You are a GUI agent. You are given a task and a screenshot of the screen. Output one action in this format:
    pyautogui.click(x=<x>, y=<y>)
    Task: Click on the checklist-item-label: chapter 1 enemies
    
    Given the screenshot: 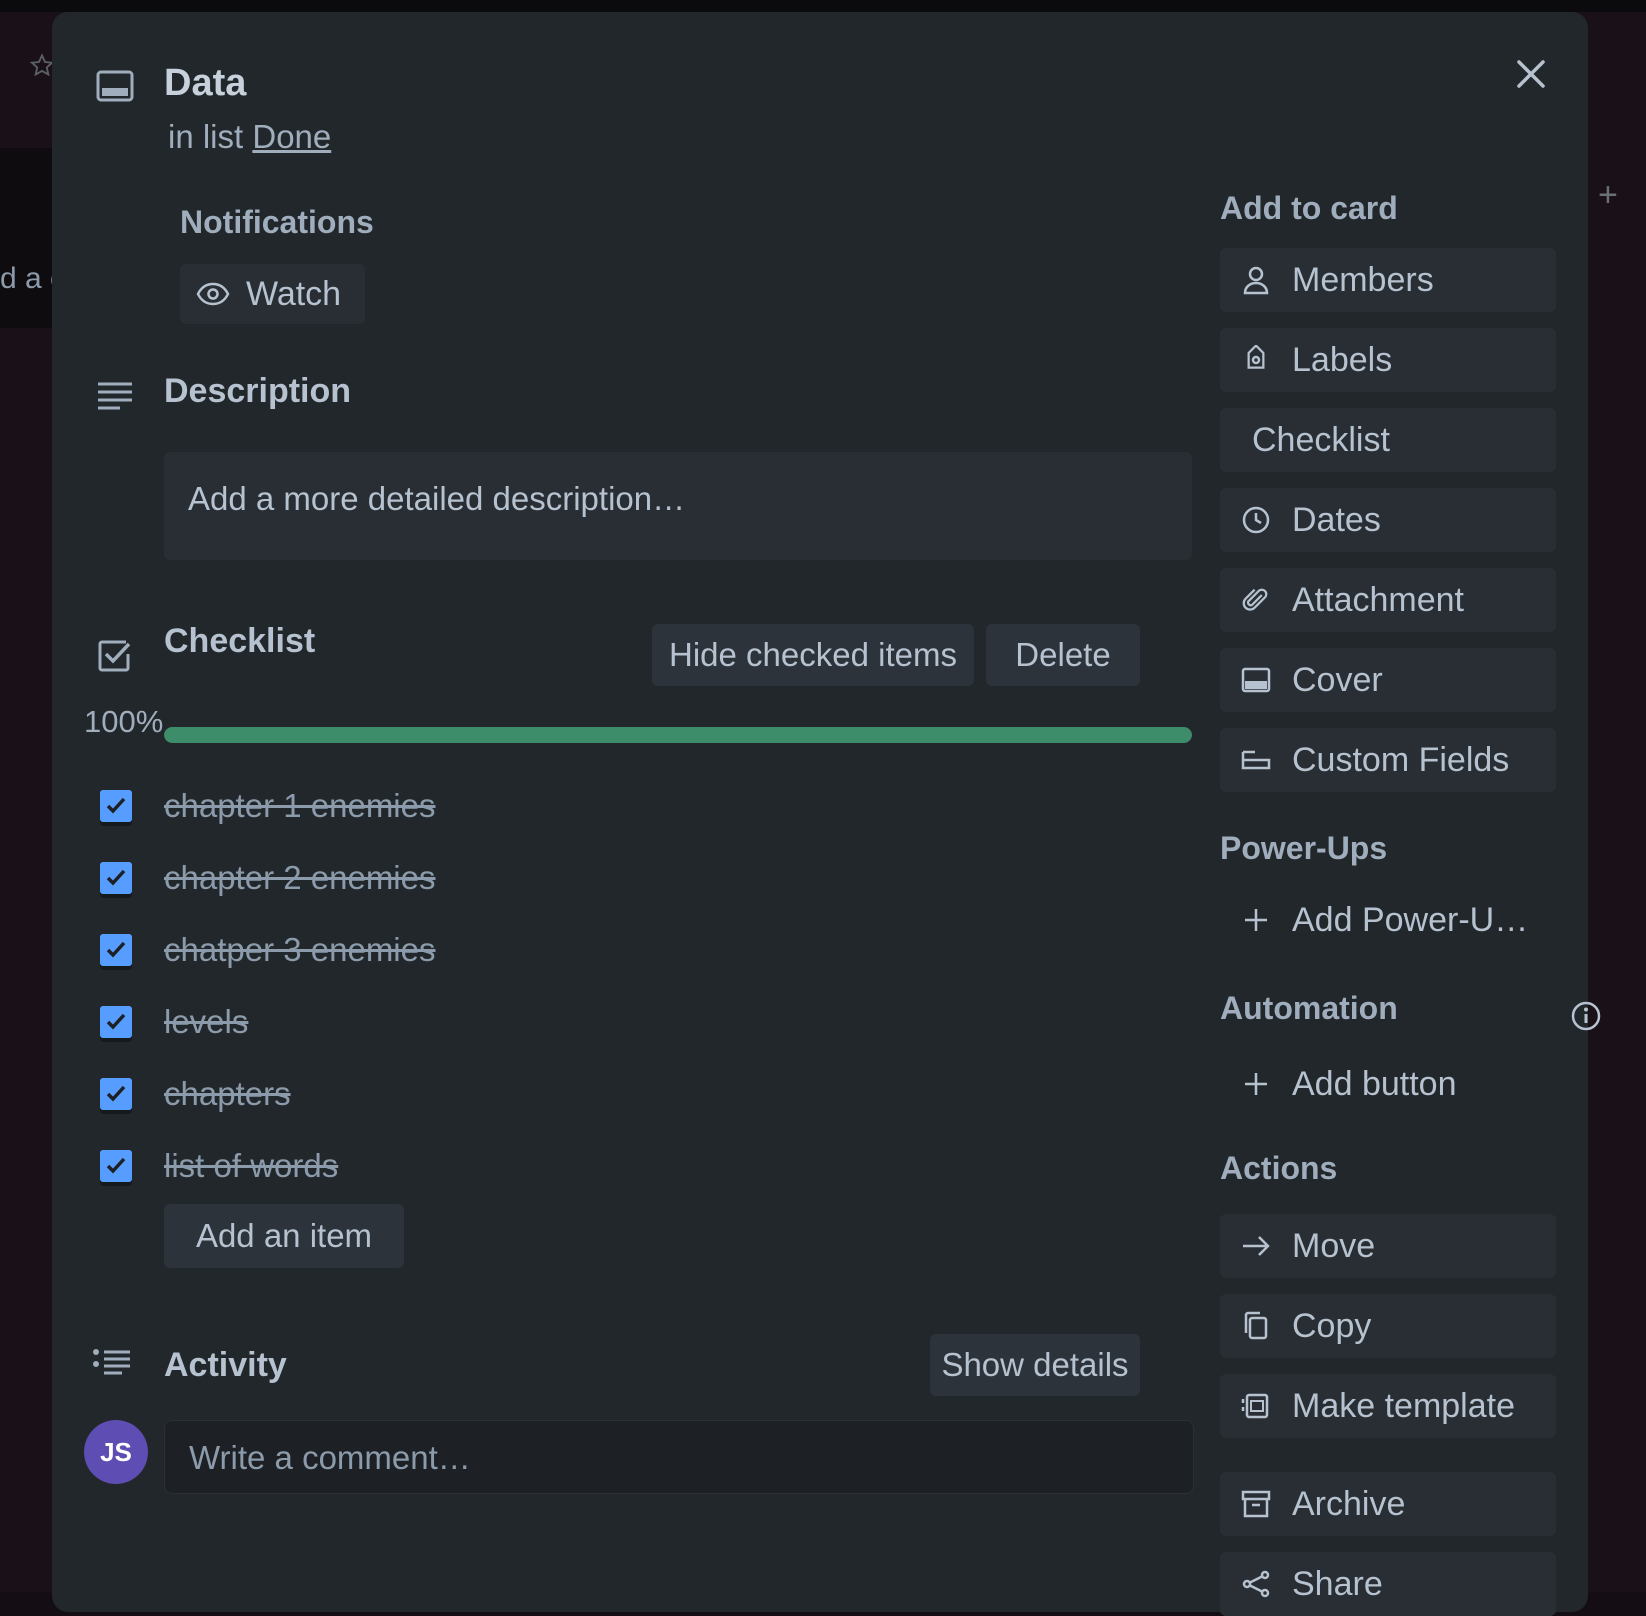 What is the action you would take?
    pyautogui.click(x=300, y=806)
    